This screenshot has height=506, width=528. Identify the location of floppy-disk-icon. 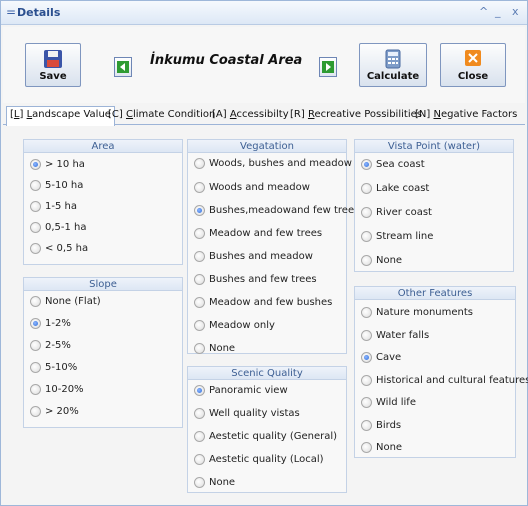
(53, 60).